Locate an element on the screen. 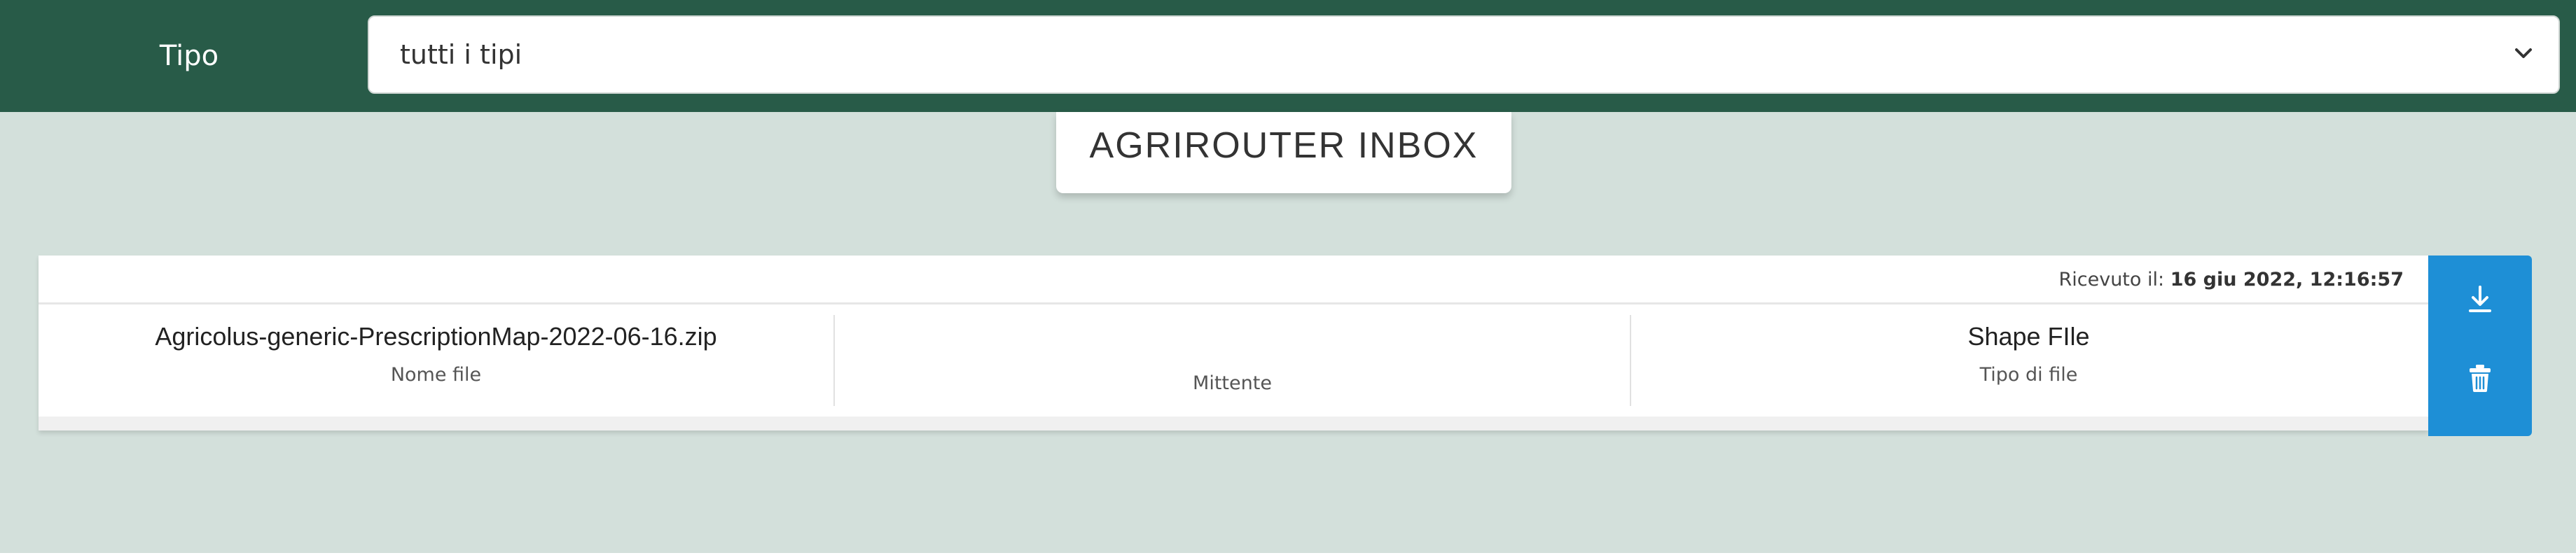 This screenshot has width=2576, height=560. file-type-caption: Tipo di file is located at coordinates (2028, 375).